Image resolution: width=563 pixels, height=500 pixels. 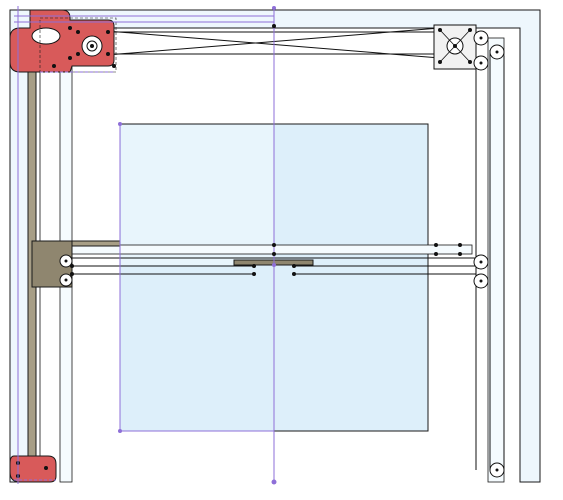 I want to click on guide-point-bottom, so click(x=274, y=482).